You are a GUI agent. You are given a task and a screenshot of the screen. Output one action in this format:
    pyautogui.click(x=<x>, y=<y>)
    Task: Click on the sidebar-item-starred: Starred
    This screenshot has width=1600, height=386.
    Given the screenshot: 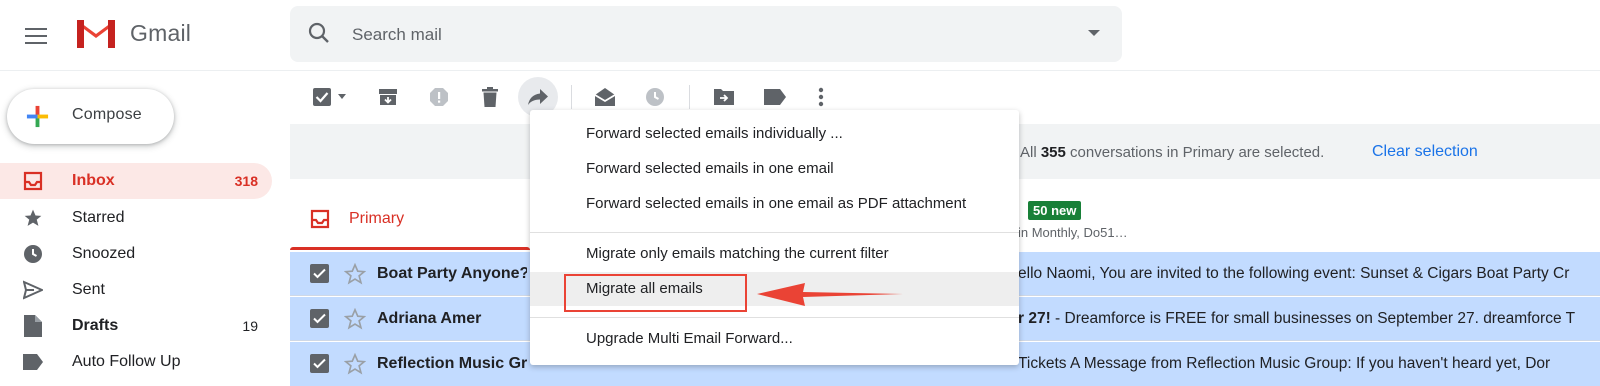 What is the action you would take?
    pyautogui.click(x=136, y=218)
    